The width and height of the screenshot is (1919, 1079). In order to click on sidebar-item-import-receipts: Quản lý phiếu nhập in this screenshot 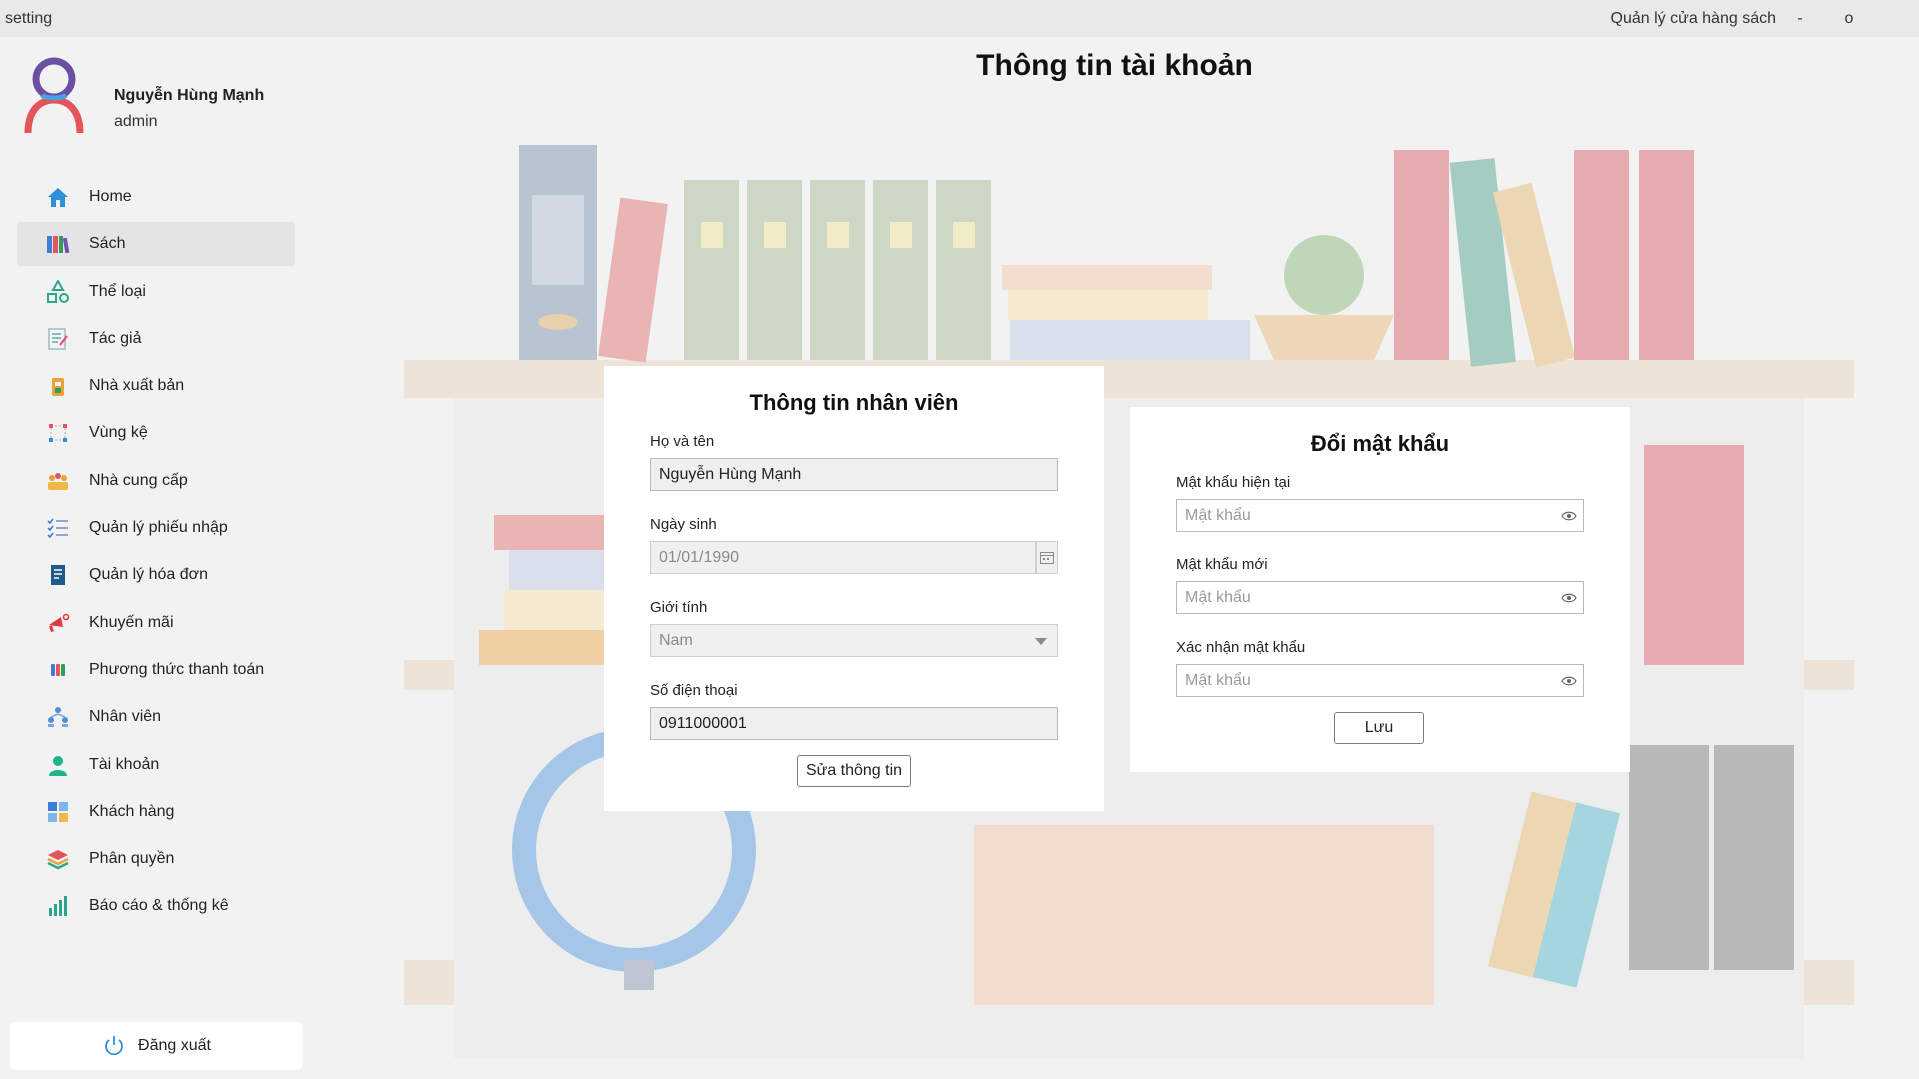, I will do `click(156, 528)`.